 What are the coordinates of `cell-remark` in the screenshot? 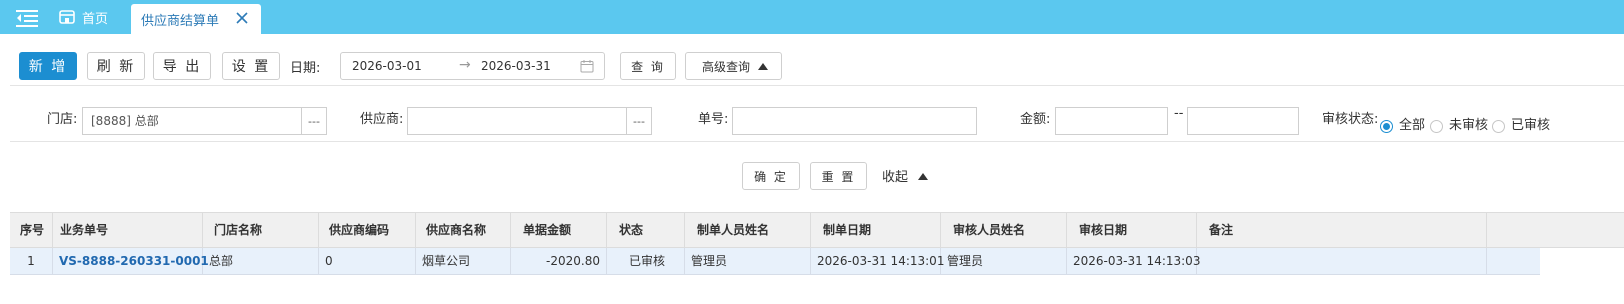 It's located at (1342, 261).